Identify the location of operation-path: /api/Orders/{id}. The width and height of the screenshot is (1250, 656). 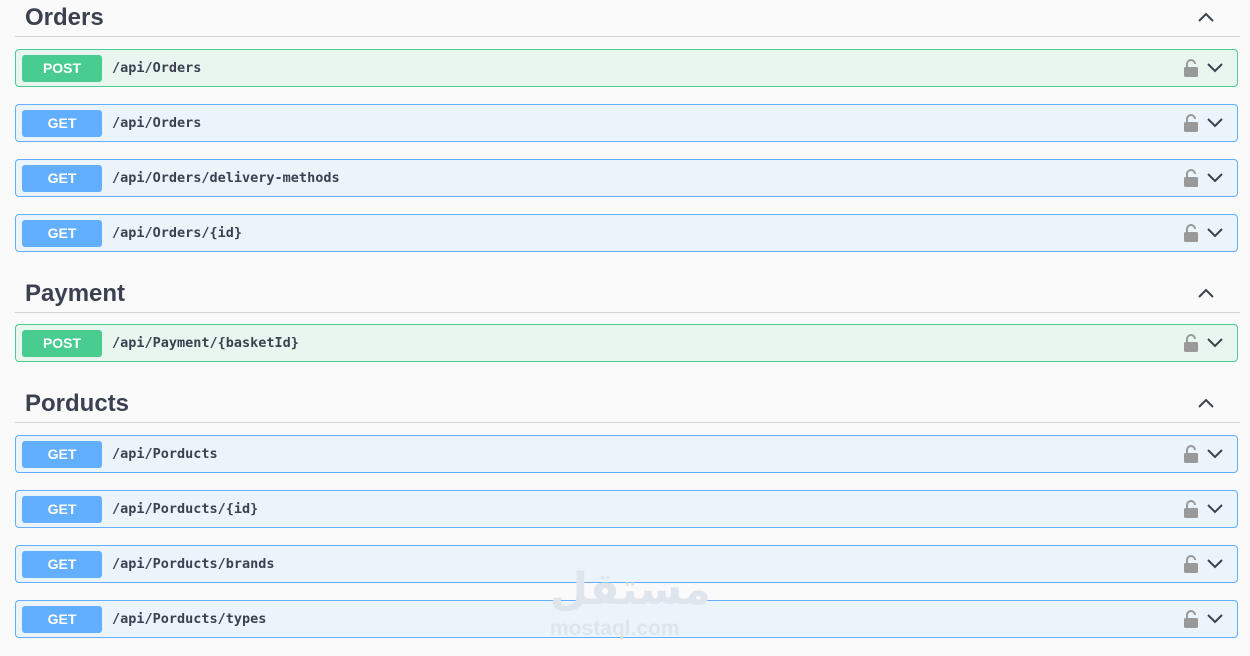
(177, 233).